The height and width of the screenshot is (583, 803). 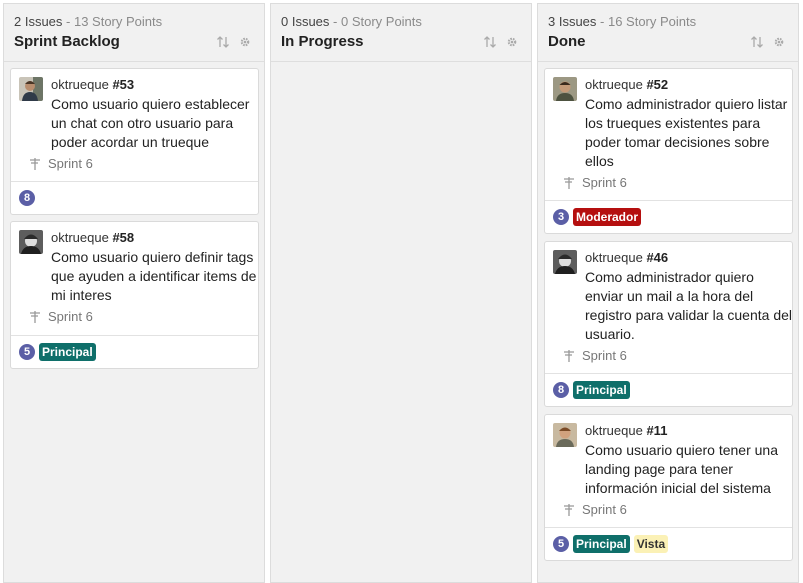 What do you see at coordinates (112, 21) in the screenshot?
I see `story-point-count: - 13 Story Points` at bounding box center [112, 21].